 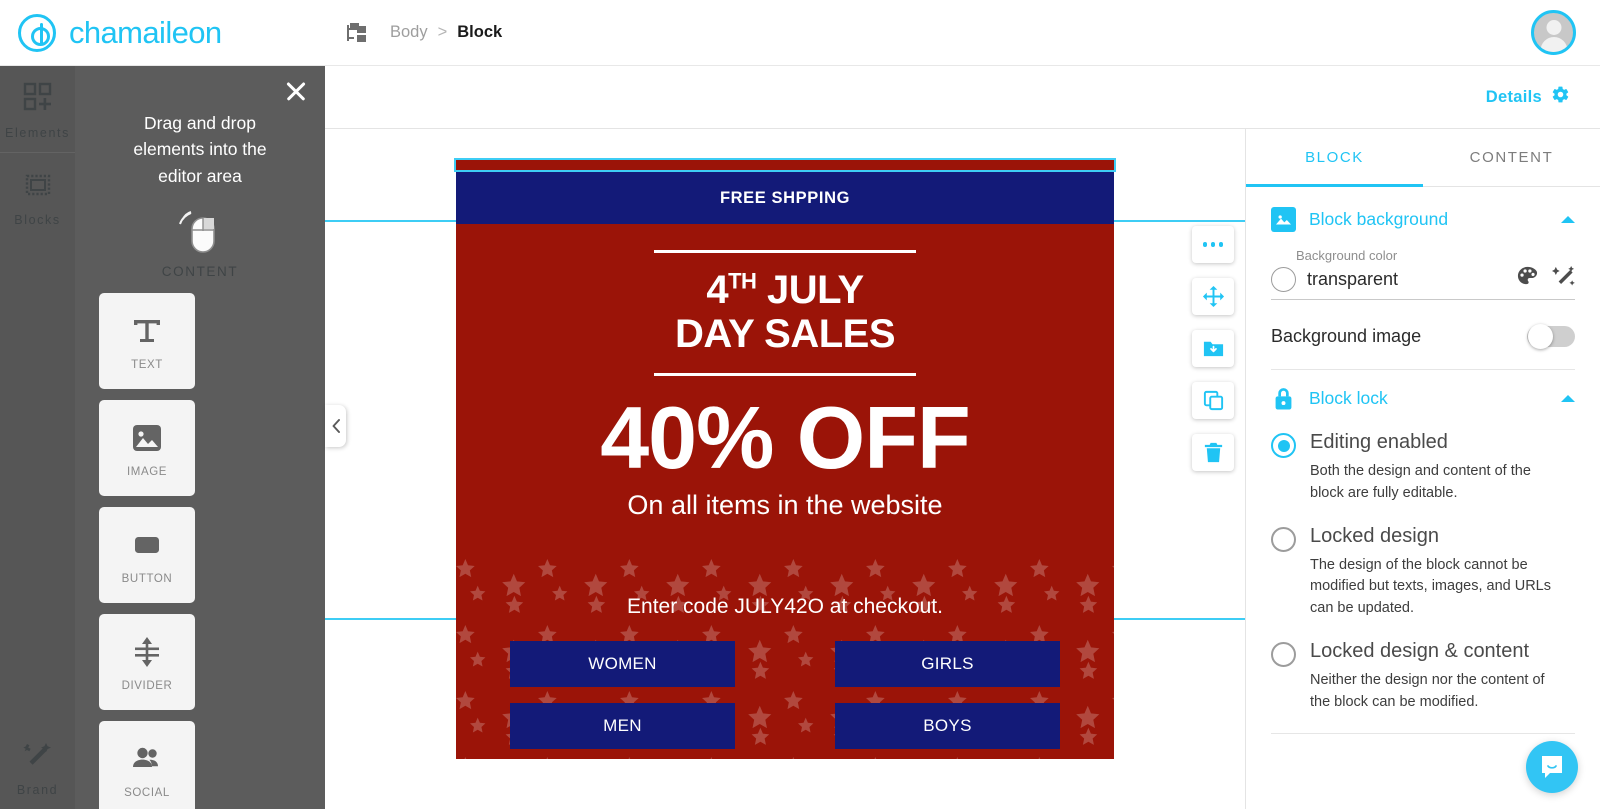 What do you see at coordinates (147, 471) in the screenshot?
I see `element-tile-image-label: IMAGE` at bounding box center [147, 471].